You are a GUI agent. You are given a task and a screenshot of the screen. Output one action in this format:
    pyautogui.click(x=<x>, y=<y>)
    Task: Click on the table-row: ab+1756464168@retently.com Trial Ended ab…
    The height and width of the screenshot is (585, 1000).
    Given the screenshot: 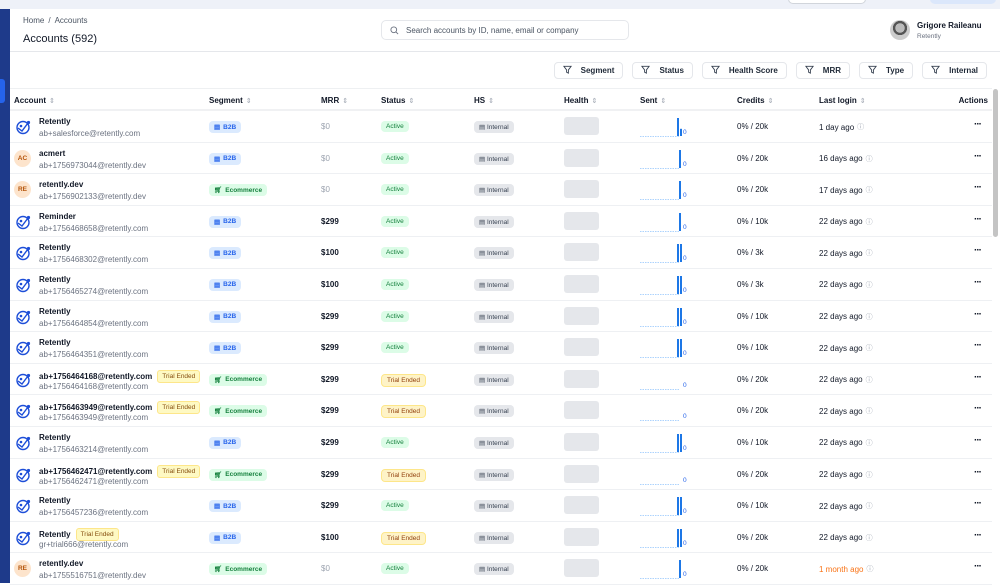 What is the action you would take?
    pyautogui.click(x=501, y=380)
    